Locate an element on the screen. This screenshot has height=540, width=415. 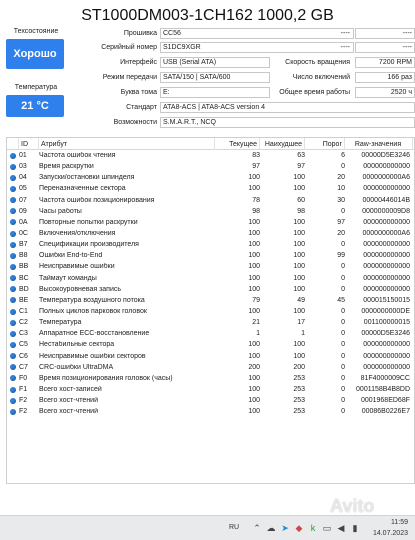
row-id: BD is located at coordinates (24, 289).